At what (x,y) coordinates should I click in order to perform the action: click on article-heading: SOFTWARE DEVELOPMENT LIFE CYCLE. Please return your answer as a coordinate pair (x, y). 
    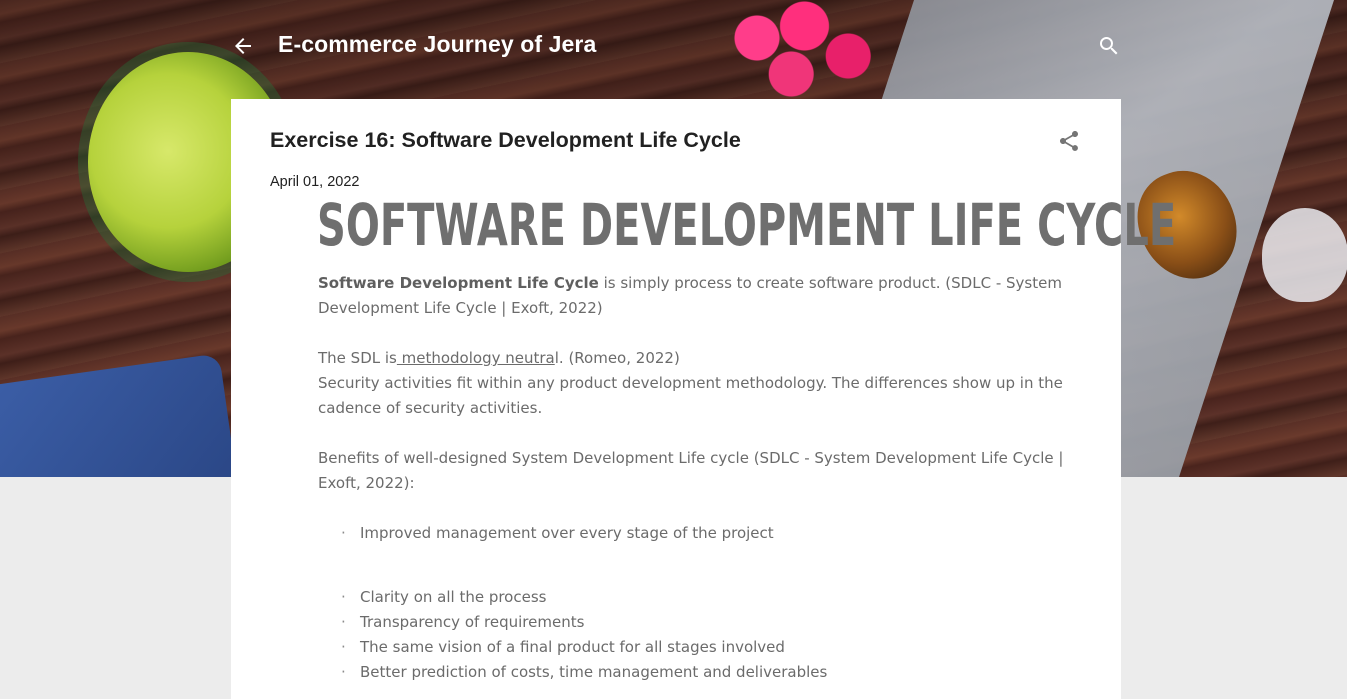
    Looking at the image, I should click on (747, 225).